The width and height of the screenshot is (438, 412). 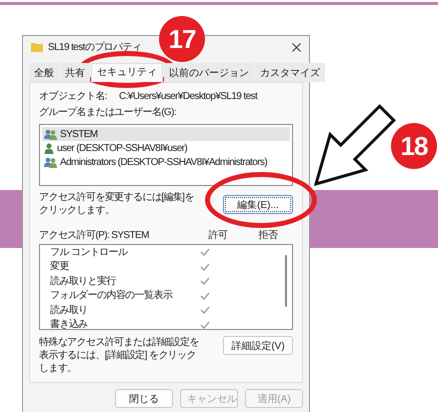 What do you see at coordinates (108, 112) in the screenshot?
I see `group-label: グループ名またはユーザー名(G):` at bounding box center [108, 112].